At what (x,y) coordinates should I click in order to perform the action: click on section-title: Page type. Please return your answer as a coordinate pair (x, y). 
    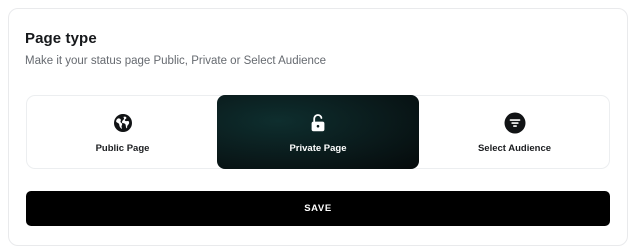
    Looking at the image, I should click on (61, 38).